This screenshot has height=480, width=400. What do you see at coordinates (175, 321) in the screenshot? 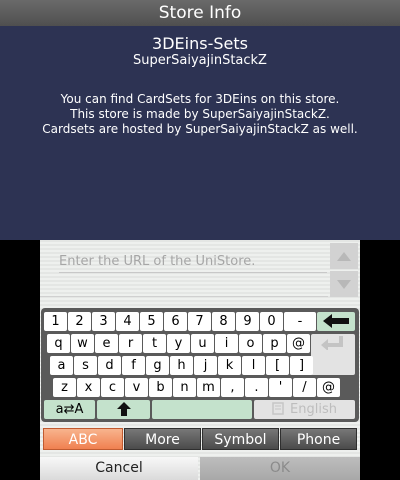
I see `key: 6` at bounding box center [175, 321].